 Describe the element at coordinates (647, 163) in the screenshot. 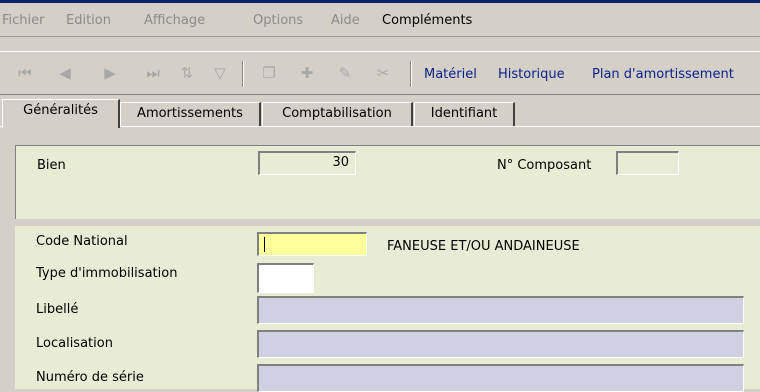

I see `composant-field` at that location.